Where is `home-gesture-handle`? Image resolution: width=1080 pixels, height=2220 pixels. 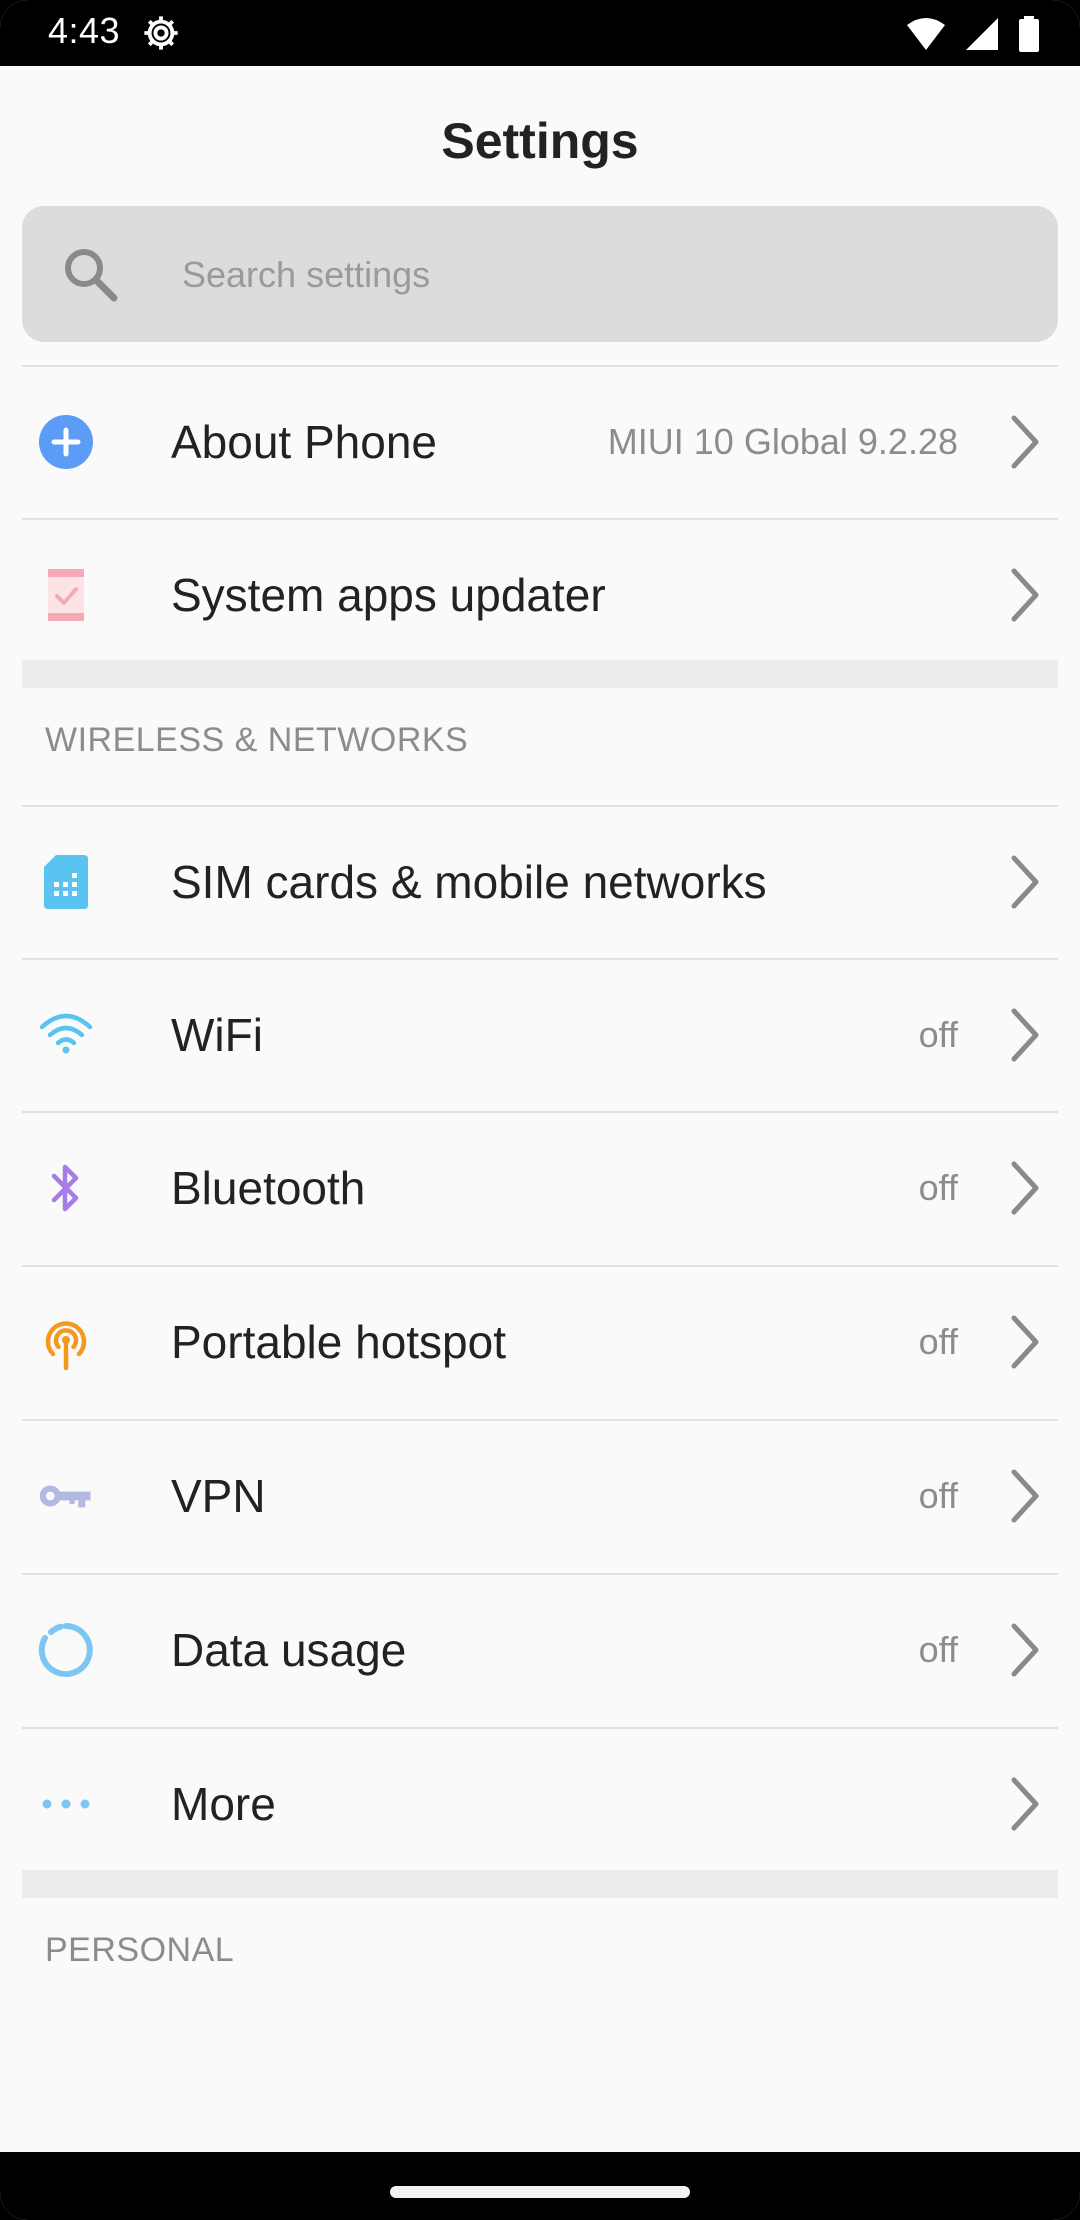
home-gesture-handle is located at coordinates (540, 2192).